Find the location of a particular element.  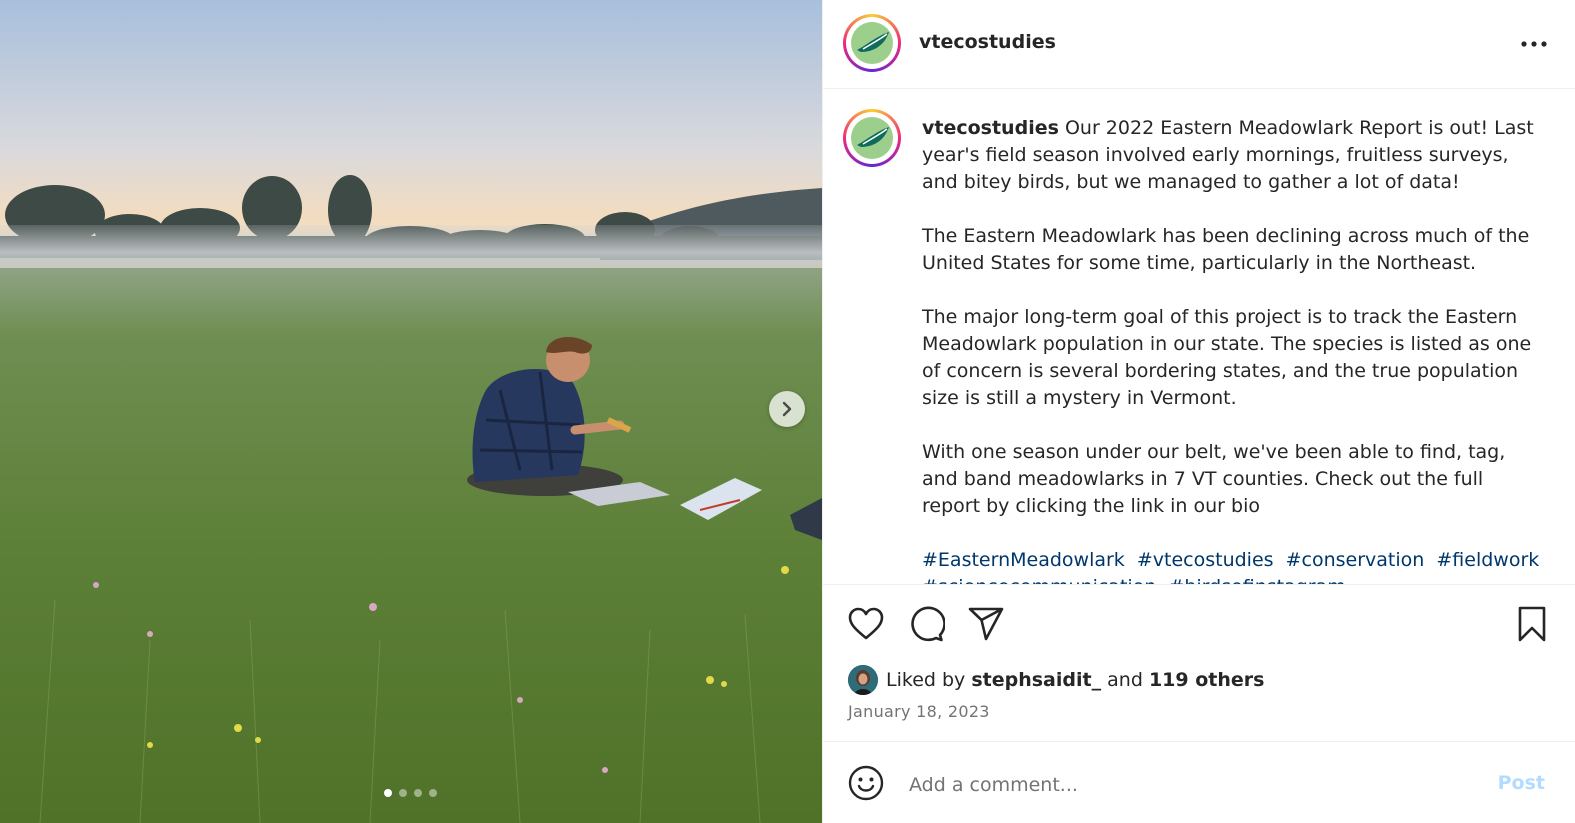

hashtag-link: #vtecostudies is located at coordinates (1205, 560).